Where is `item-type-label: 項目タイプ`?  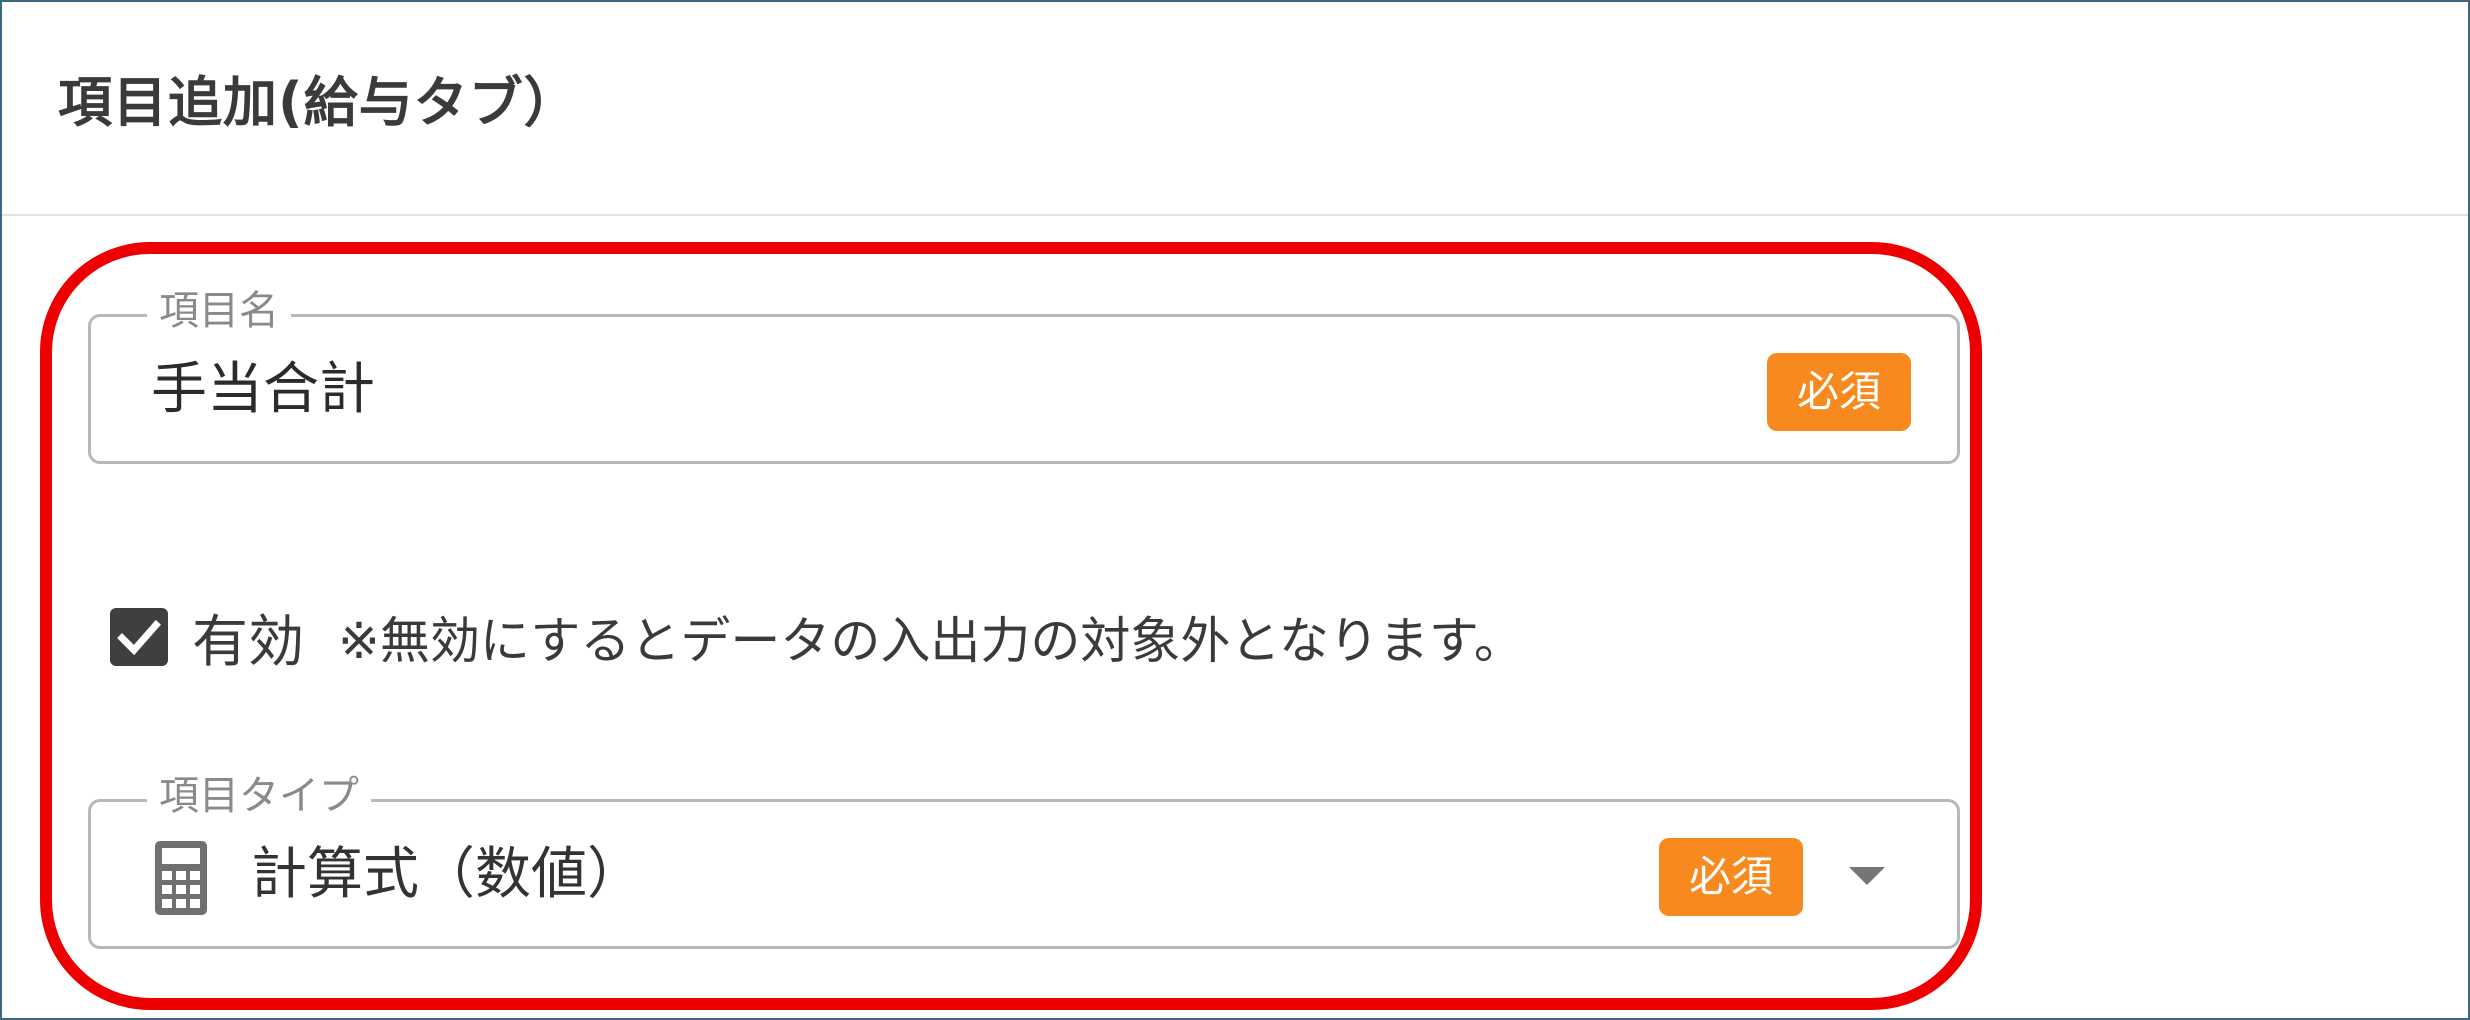 item-type-label: 項目タイプ is located at coordinates (259, 796).